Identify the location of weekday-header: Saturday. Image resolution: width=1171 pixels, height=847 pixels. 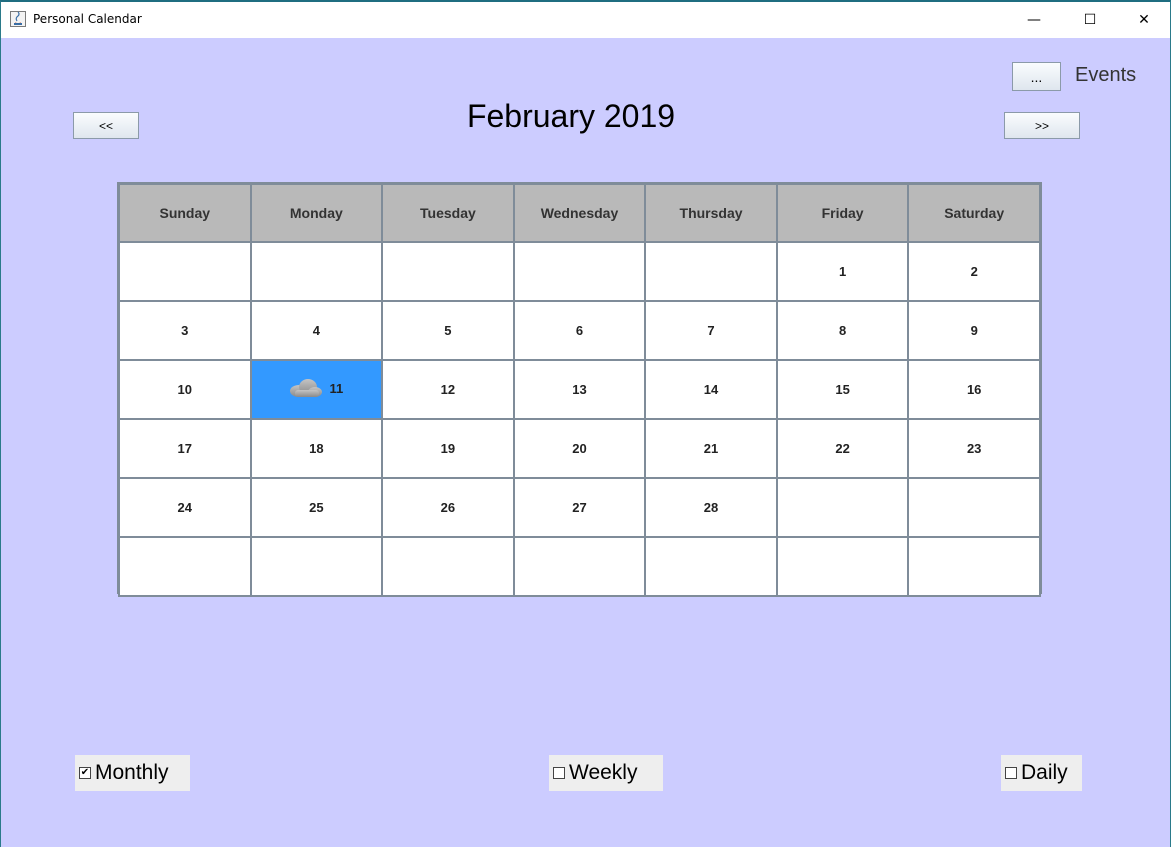
(974, 213).